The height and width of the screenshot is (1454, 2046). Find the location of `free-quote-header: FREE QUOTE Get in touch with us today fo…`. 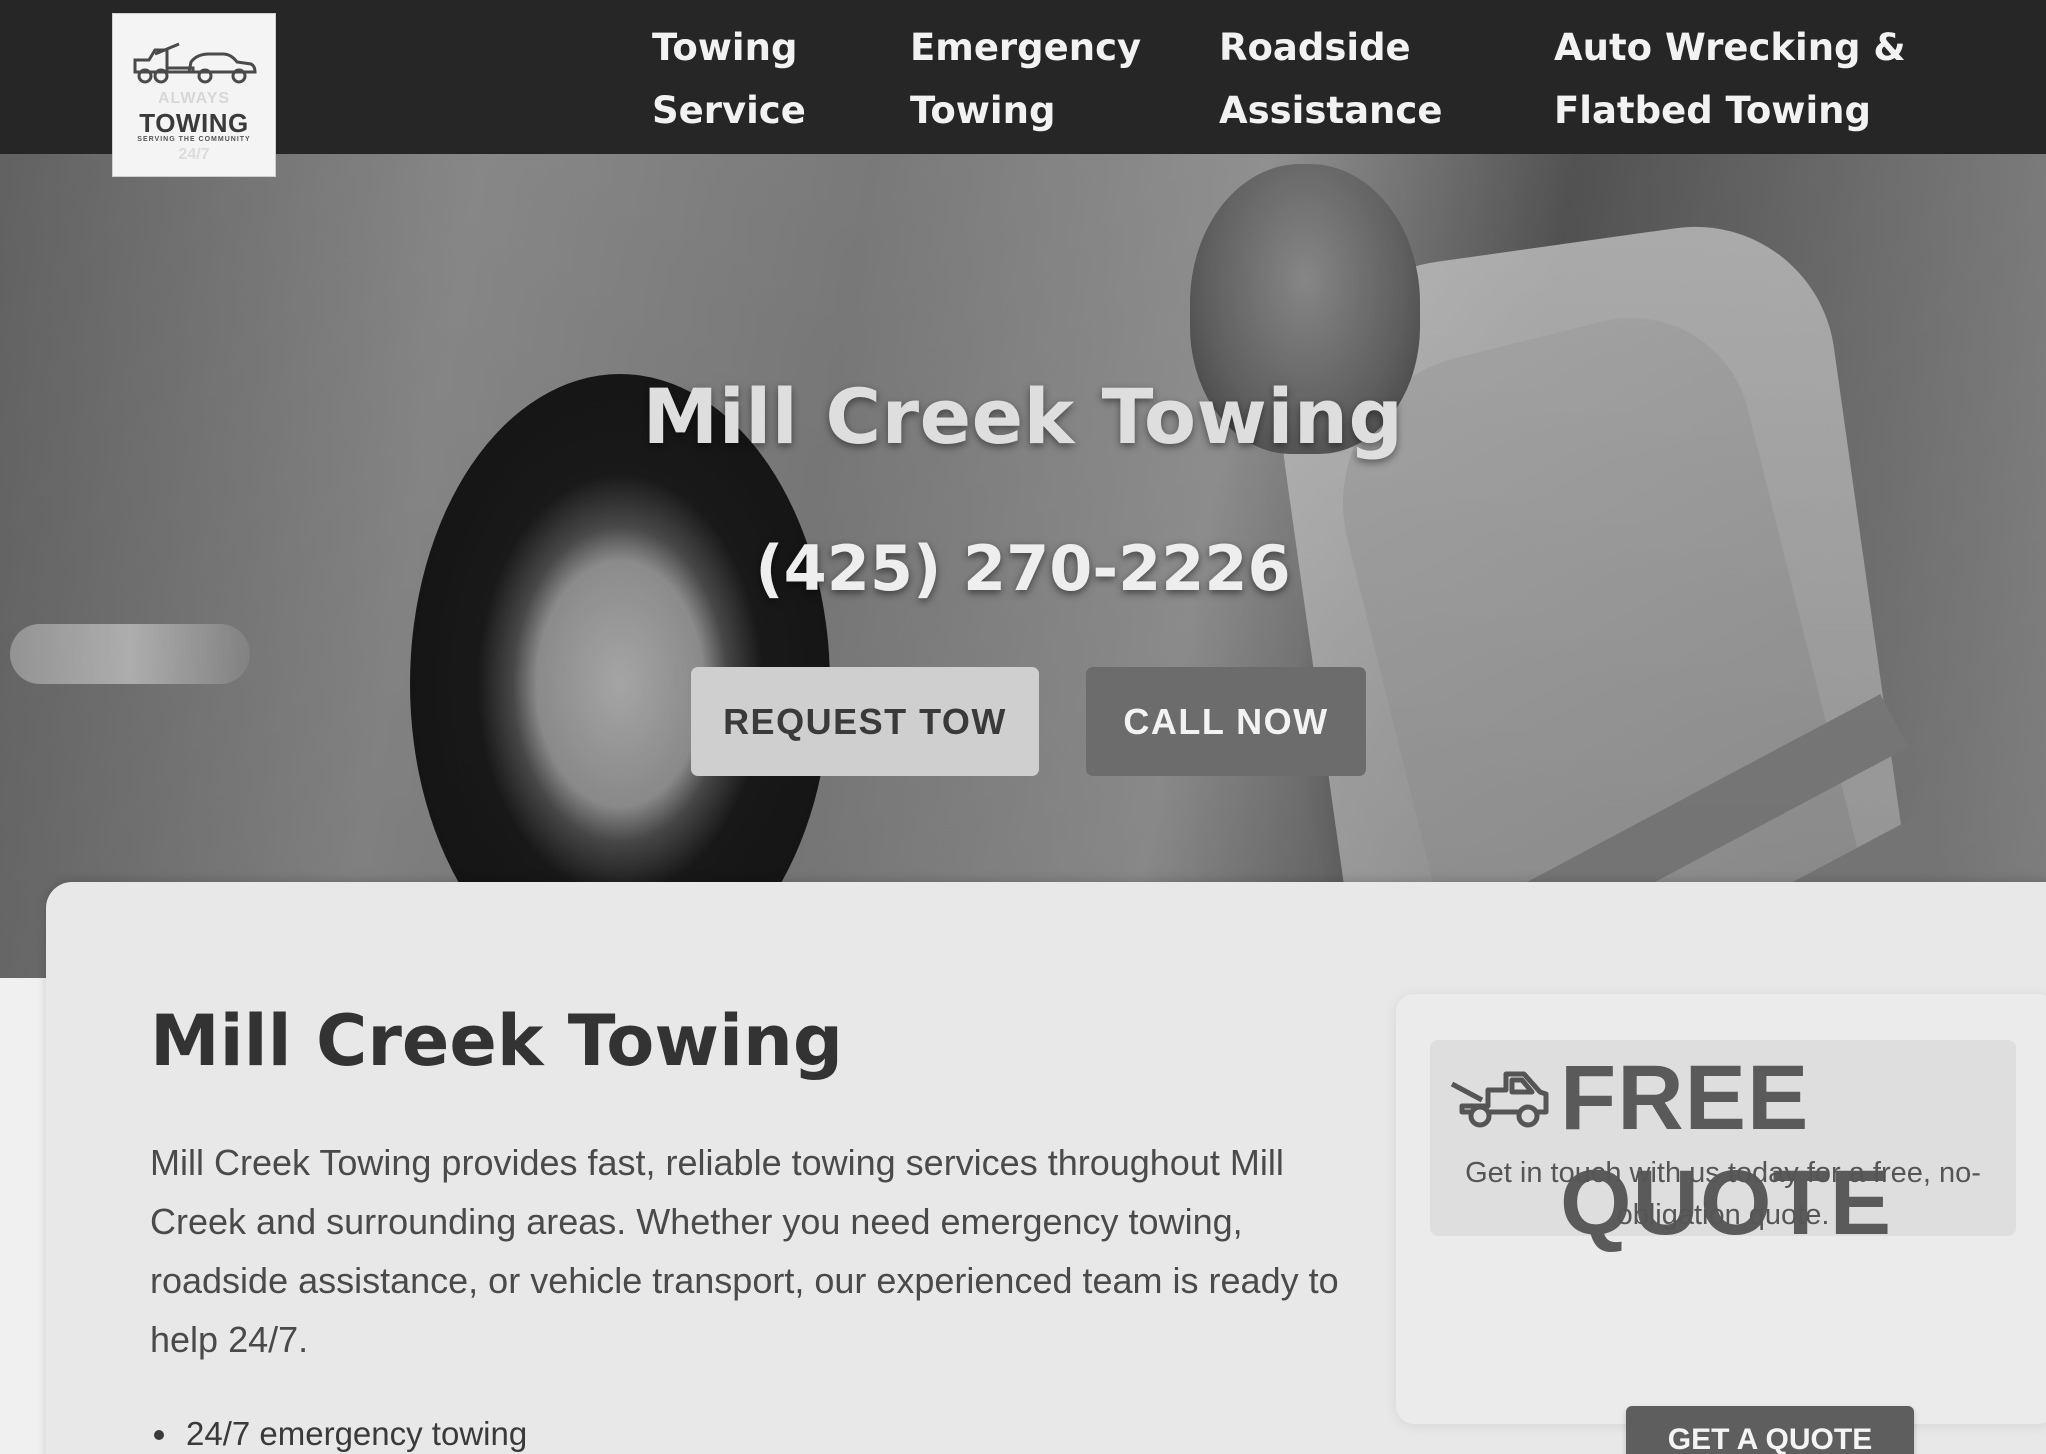

free-quote-header: FREE QUOTE Get in touch with us today fo… is located at coordinates (1723, 1147).